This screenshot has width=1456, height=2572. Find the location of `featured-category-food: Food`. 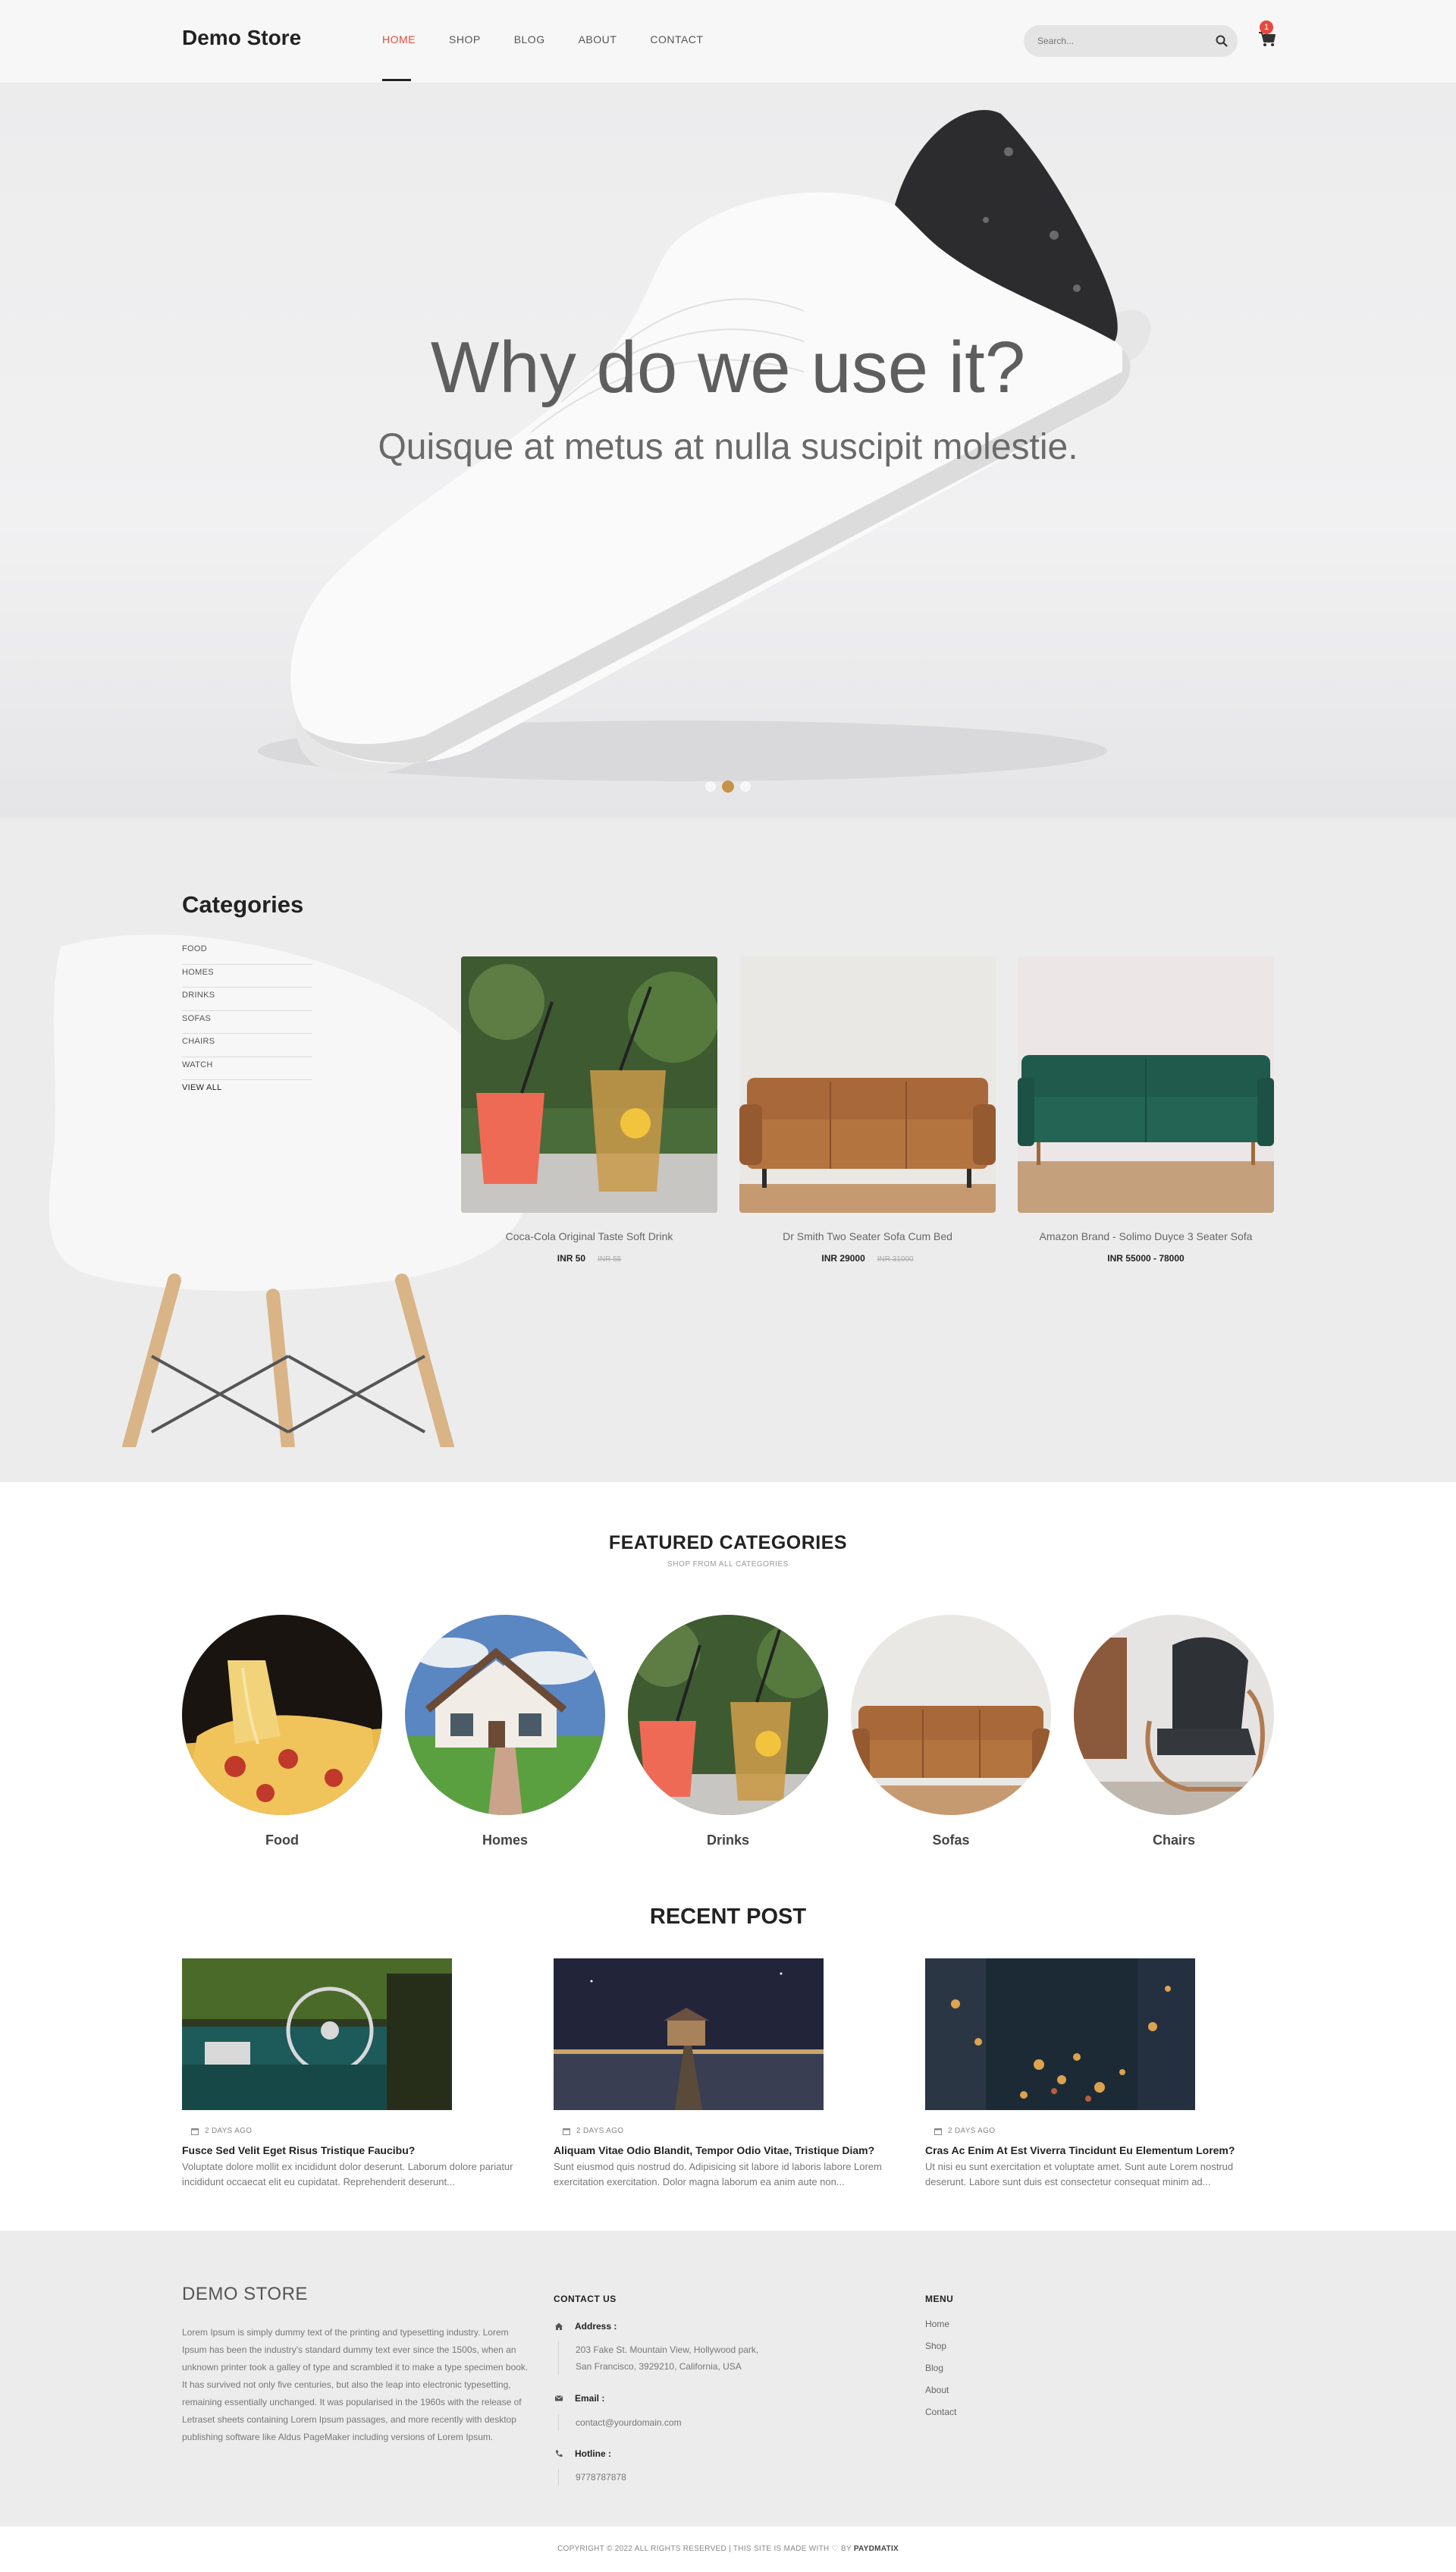

featured-category-food: Food is located at coordinates (282, 1731).